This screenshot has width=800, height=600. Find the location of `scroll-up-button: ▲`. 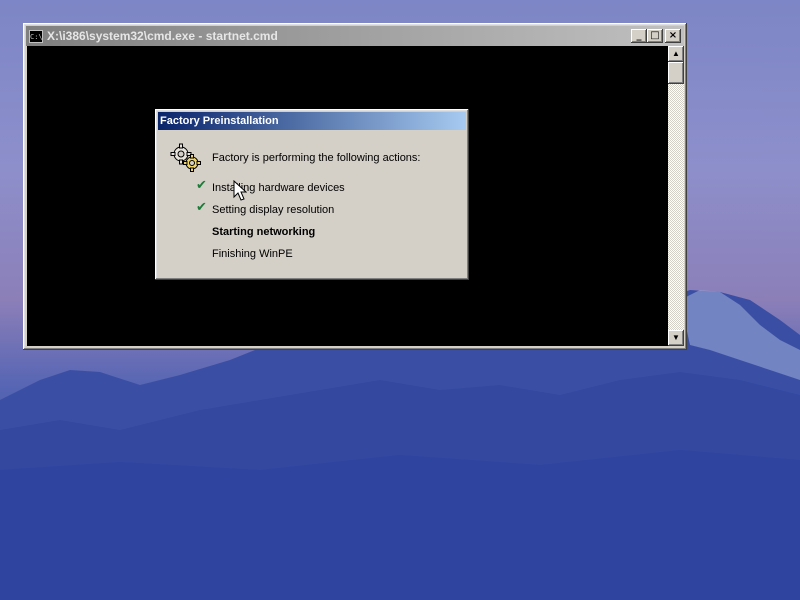

scroll-up-button: ▲ is located at coordinates (676, 54).